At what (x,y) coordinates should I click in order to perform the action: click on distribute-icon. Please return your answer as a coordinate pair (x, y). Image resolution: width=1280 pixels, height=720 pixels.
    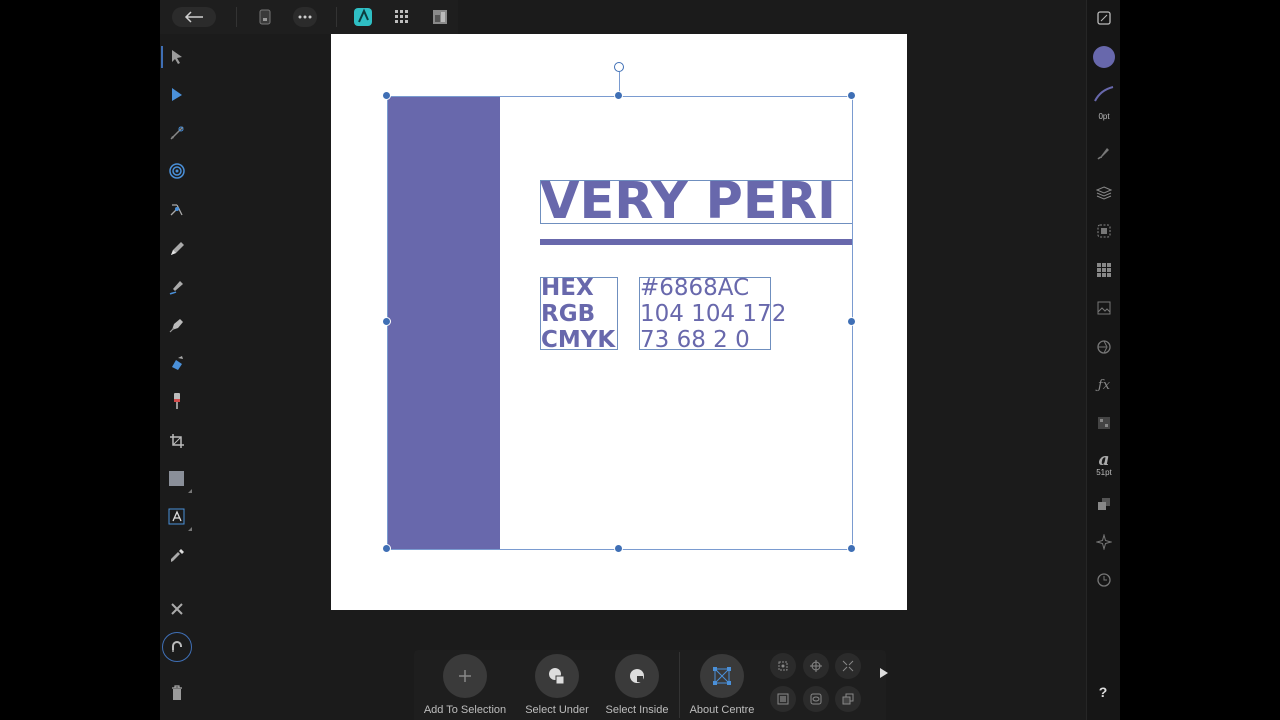
    Looking at the image, I should click on (848, 666).